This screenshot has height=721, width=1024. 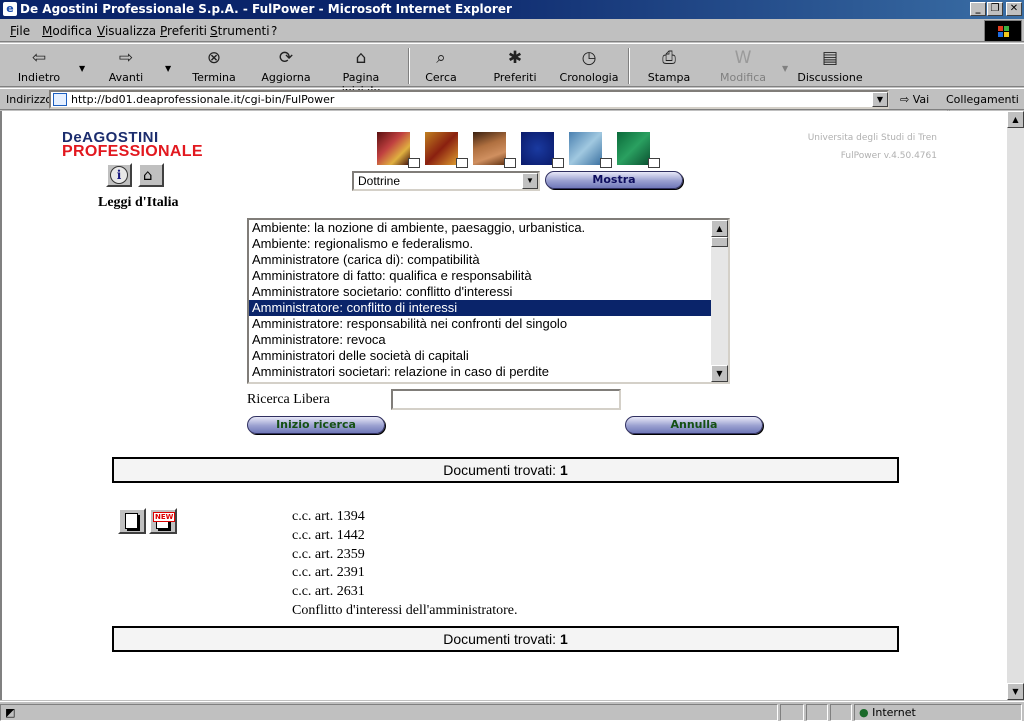 What do you see at coordinates (542, 150) in the screenshot?
I see `category-thumb-eu-flag` at bounding box center [542, 150].